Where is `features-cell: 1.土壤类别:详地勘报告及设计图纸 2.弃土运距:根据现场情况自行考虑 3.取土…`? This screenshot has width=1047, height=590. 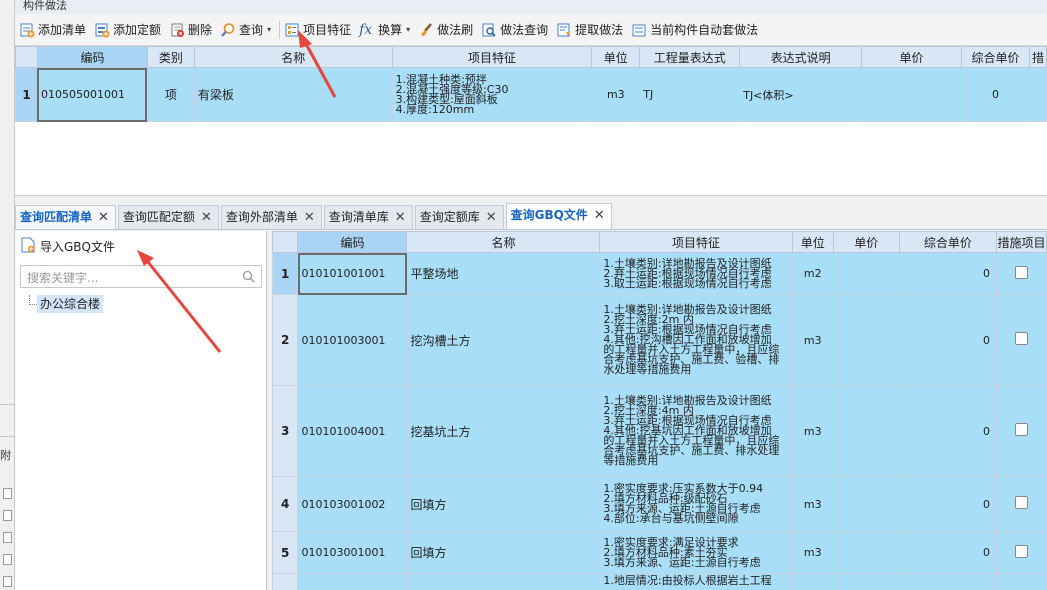
features-cell: 1.土壤类别:详地勘报告及设计图纸 2.弃土运距:根据现场情况自行考虑 3.取土… is located at coordinates (696, 273).